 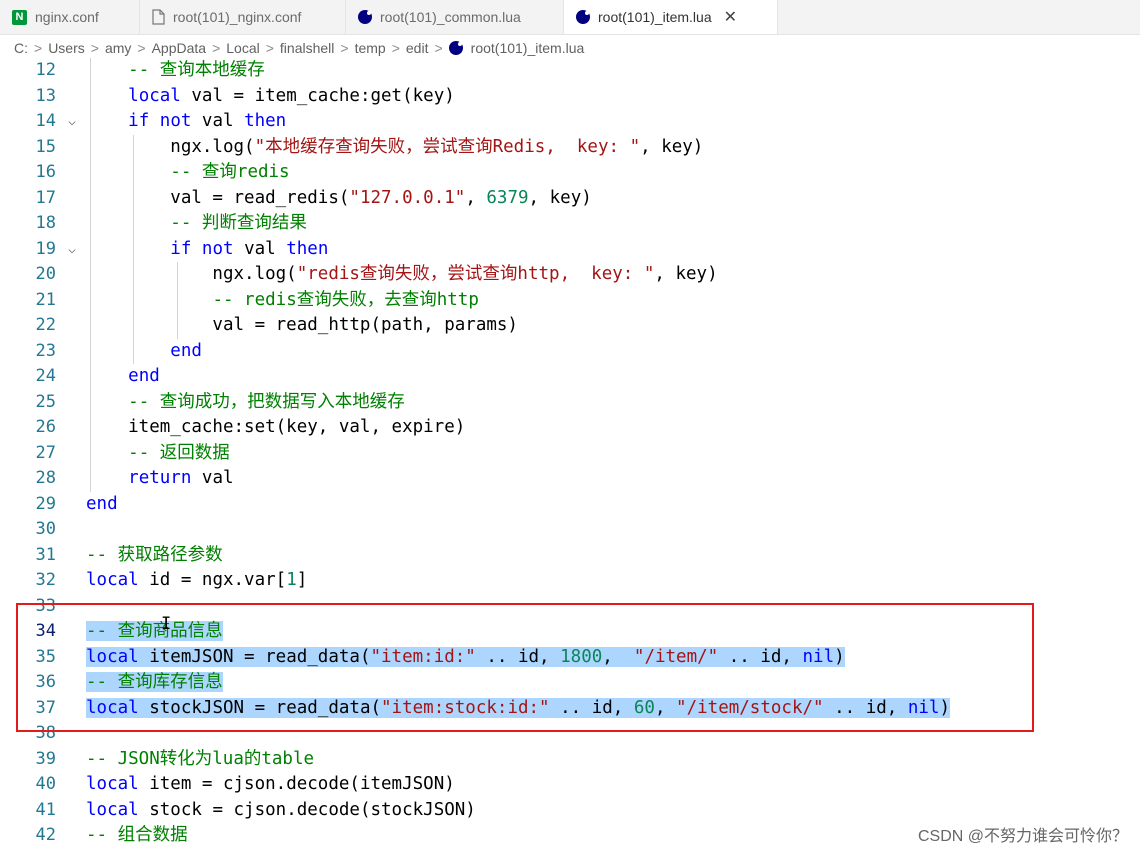 I want to click on watermark: CSDN @不努力谁会可怜你？, so click(x=1022, y=836).